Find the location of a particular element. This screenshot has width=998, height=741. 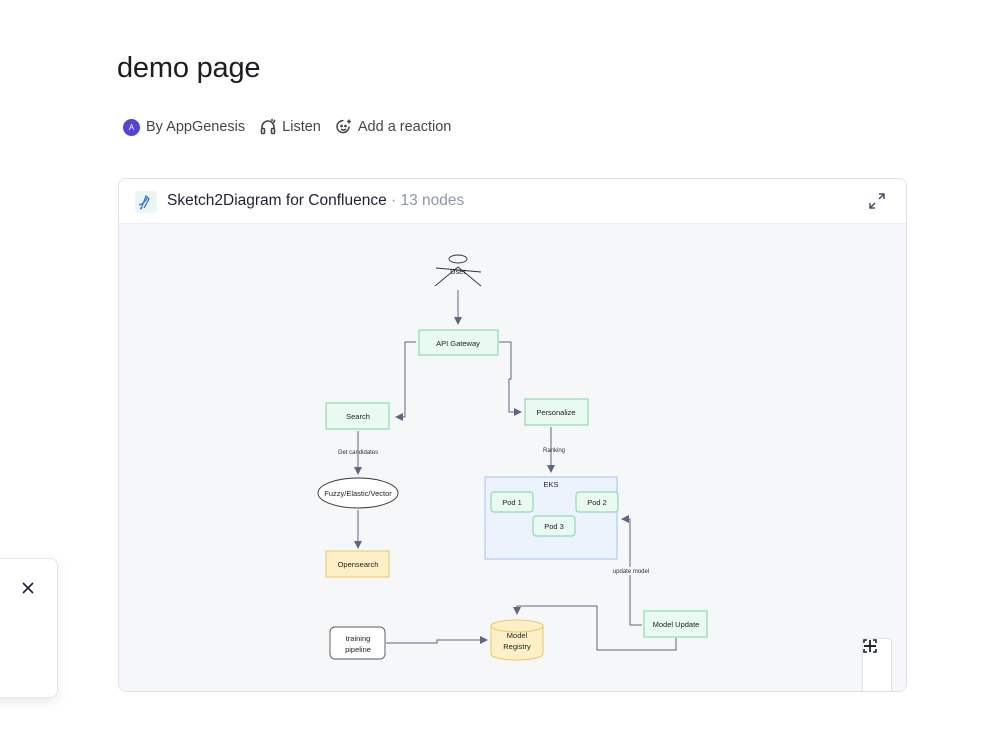

page-title: demo page is located at coordinates (189, 68).